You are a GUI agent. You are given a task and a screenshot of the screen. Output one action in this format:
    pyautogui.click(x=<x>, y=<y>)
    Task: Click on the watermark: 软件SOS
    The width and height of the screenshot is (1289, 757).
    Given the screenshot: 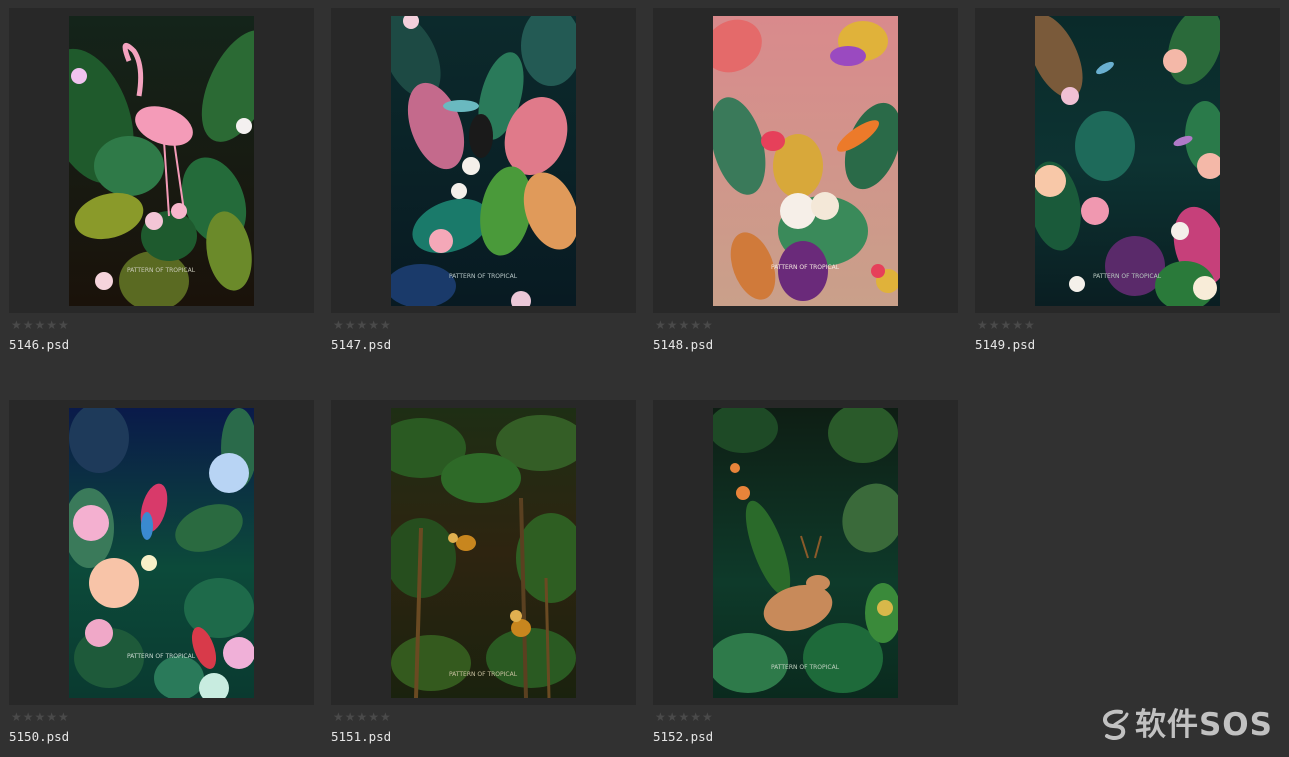 What is the action you would take?
    pyautogui.click(x=1186, y=725)
    